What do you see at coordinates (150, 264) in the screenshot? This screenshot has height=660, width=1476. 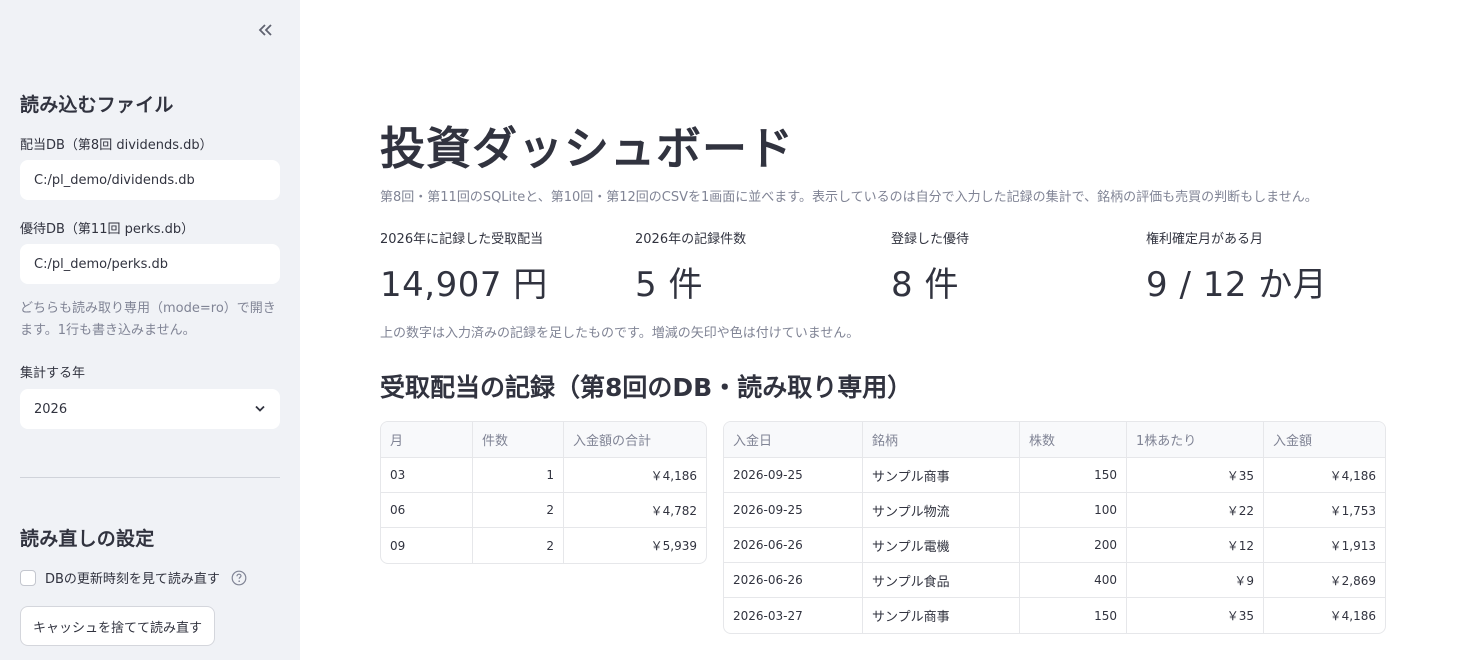 I see `perks-db-input: C:/pl_demo/perks.db` at bounding box center [150, 264].